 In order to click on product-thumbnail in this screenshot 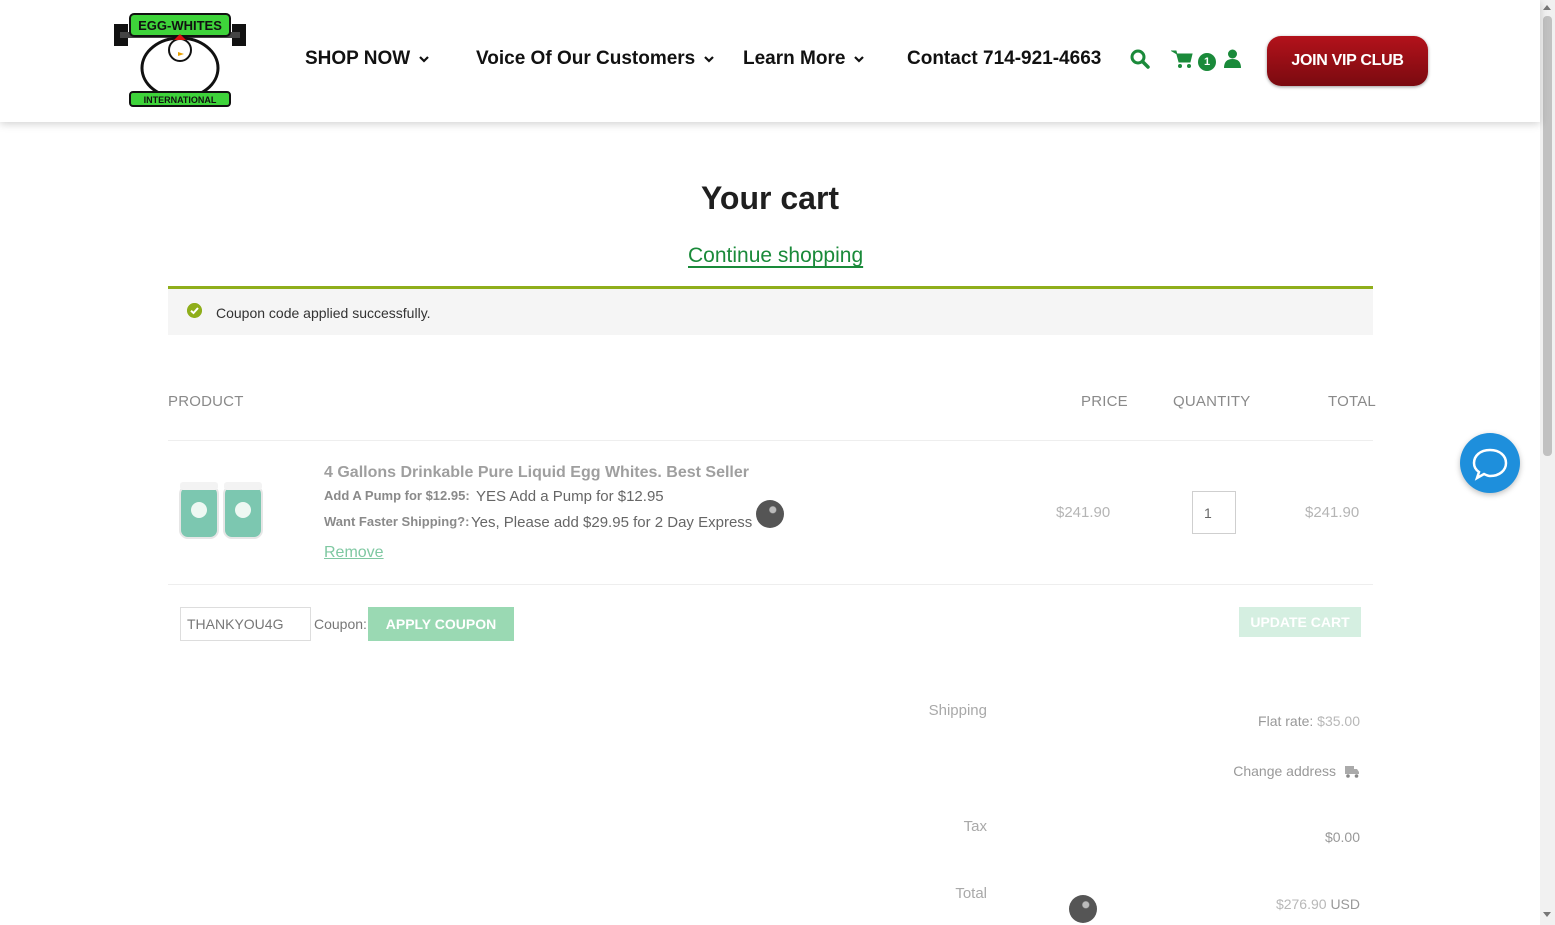, I will do `click(222, 512)`.